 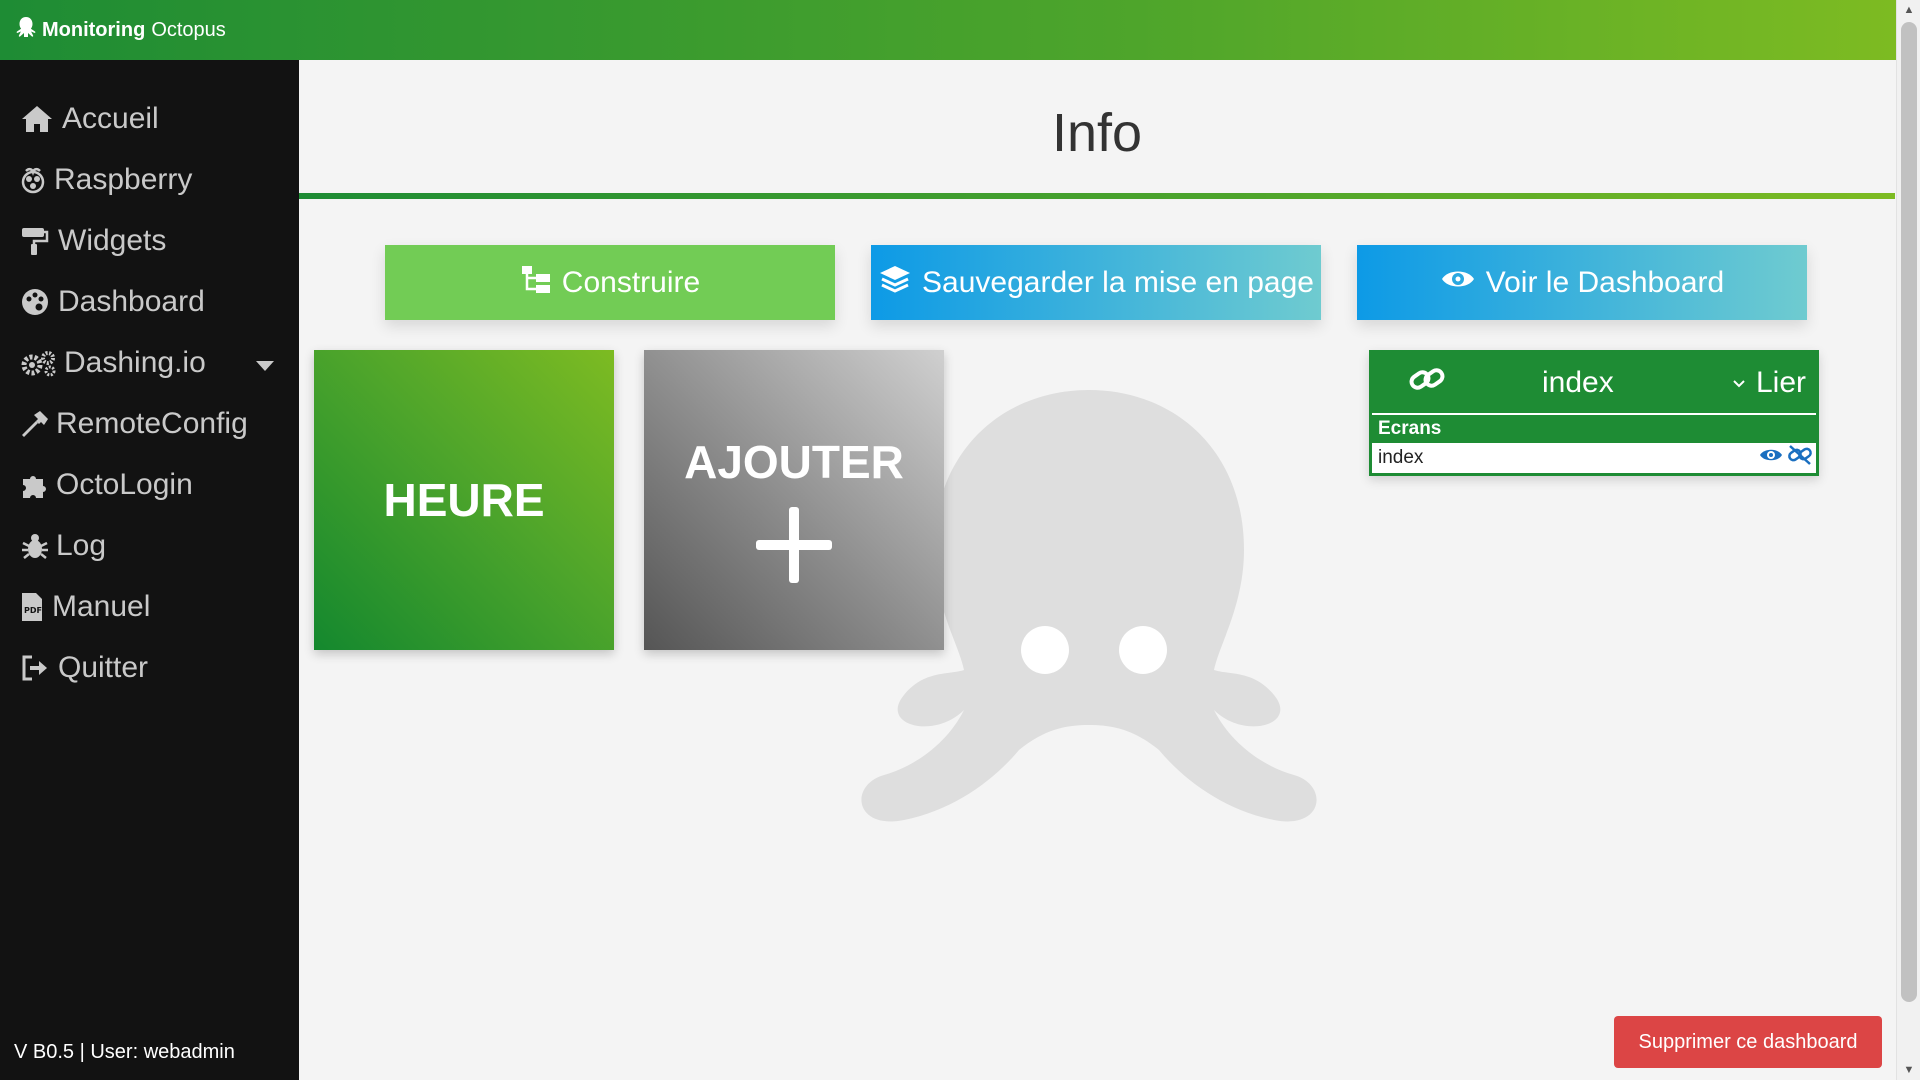 I want to click on link-icon, so click(x=1427, y=383).